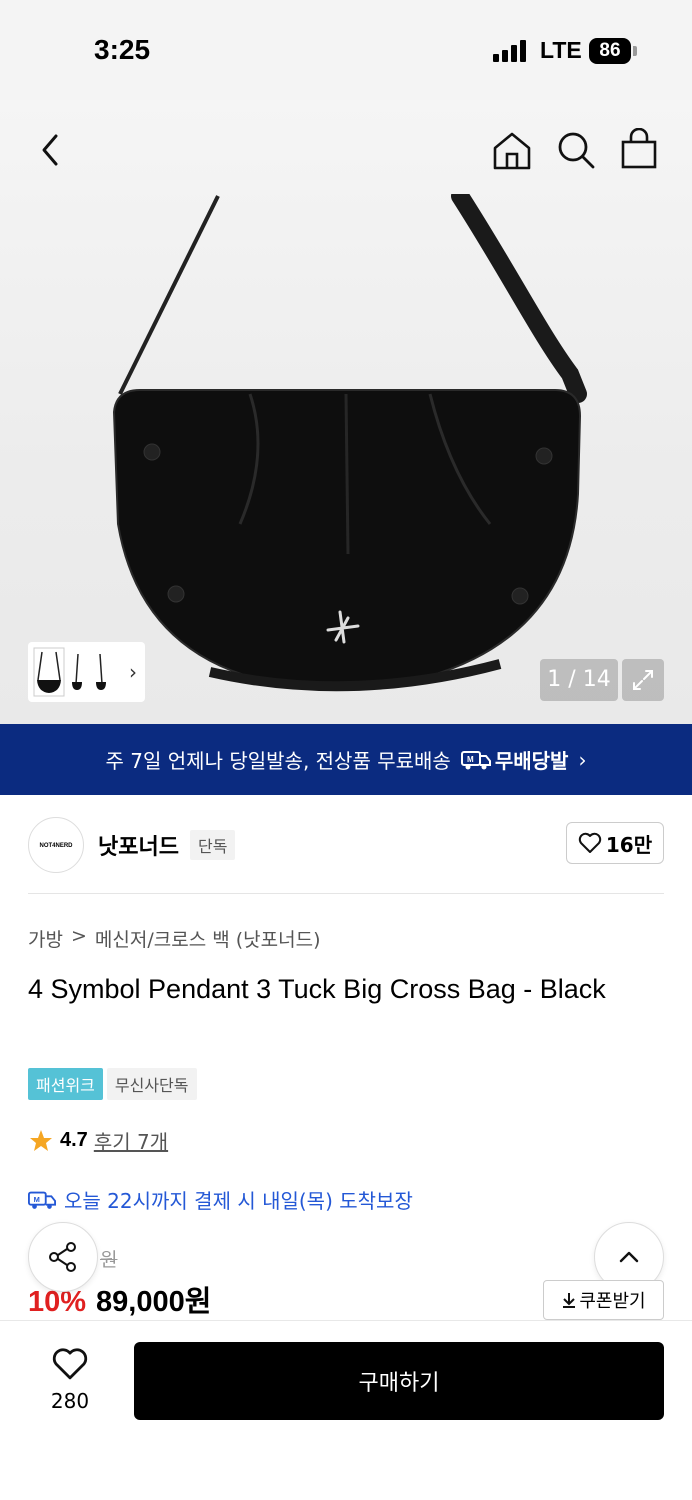  Describe the element at coordinates (41, 1140) in the screenshot. I see `star-icon` at that location.